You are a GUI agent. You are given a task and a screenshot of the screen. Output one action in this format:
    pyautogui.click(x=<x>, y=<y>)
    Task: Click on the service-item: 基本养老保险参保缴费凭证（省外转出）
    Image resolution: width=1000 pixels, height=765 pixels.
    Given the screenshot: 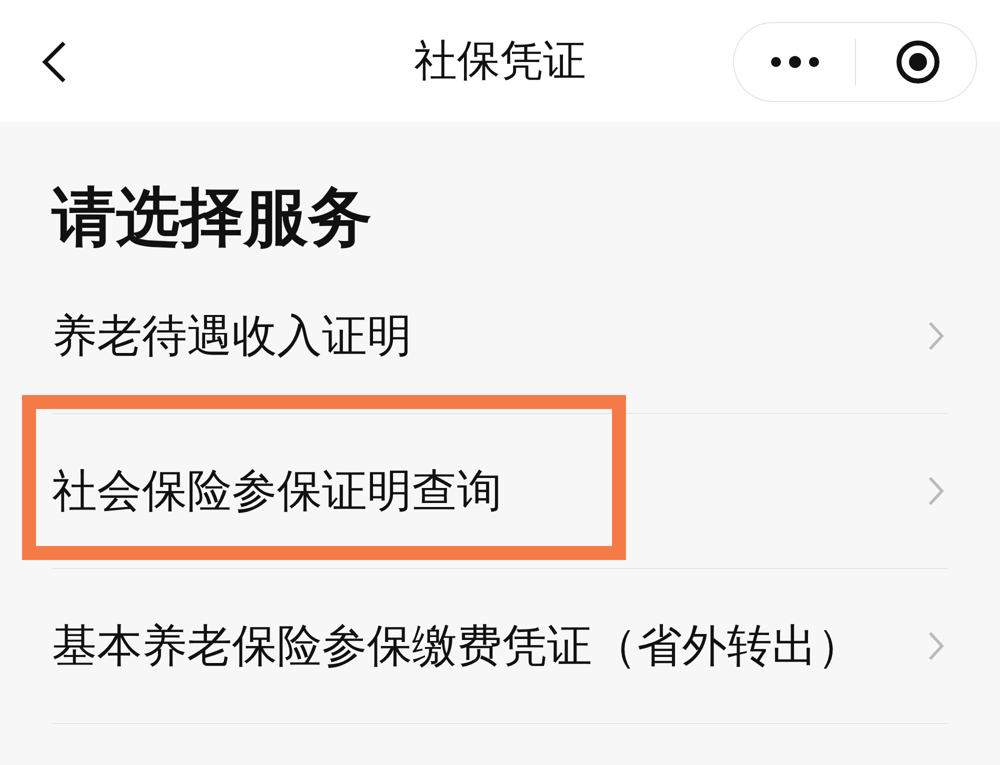 What is the action you would take?
    pyautogui.click(x=457, y=646)
    